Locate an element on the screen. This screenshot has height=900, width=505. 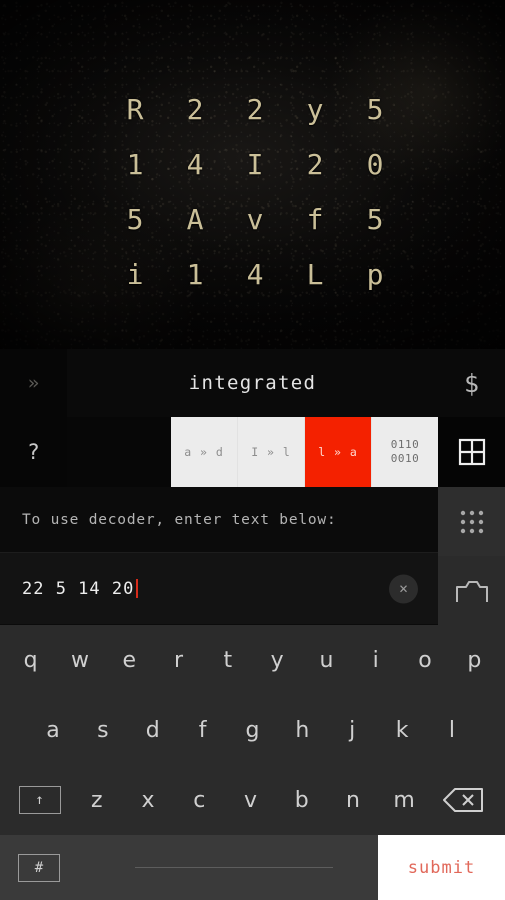
grid-cell: I is located at coordinates (255, 164).